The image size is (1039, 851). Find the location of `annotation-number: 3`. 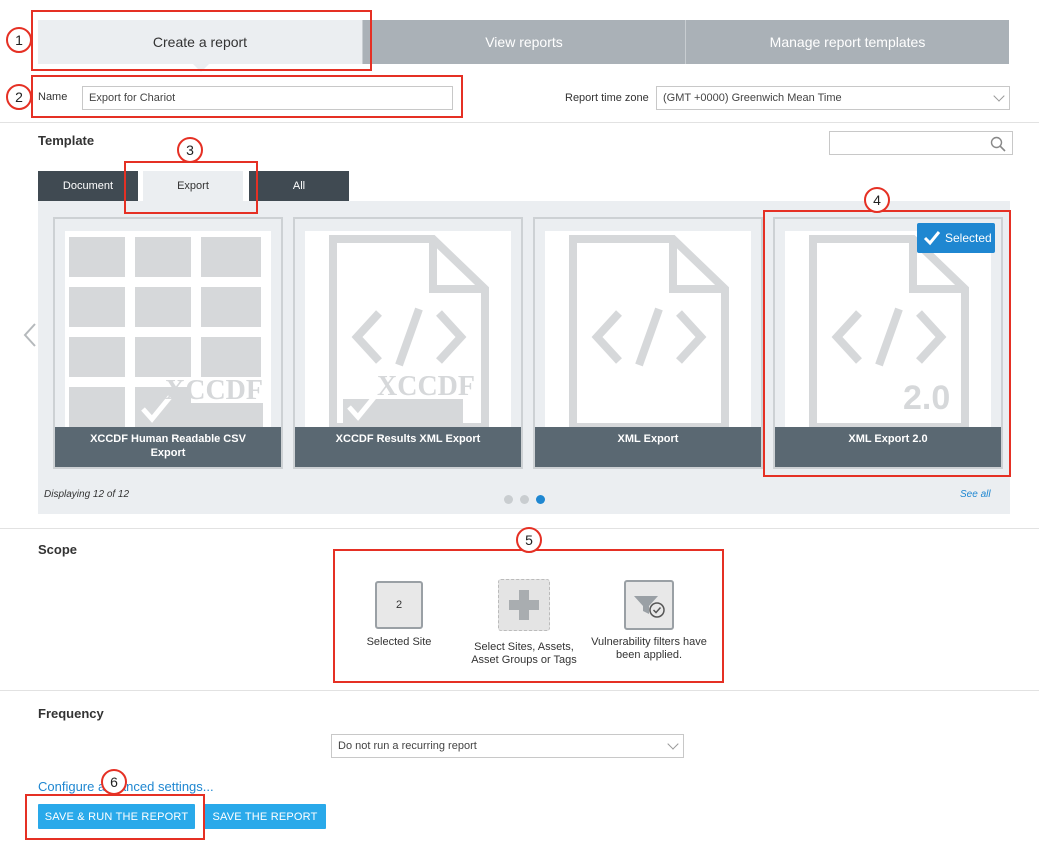

annotation-number: 3 is located at coordinates (190, 150).